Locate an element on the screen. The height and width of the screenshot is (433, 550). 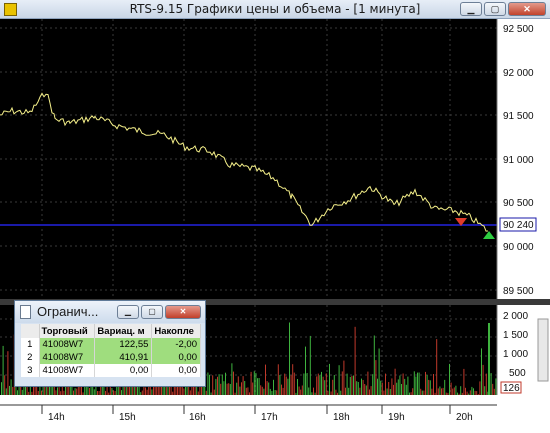
table-row: 2 41008W7 410,91 0,00 is located at coordinates (111, 357).